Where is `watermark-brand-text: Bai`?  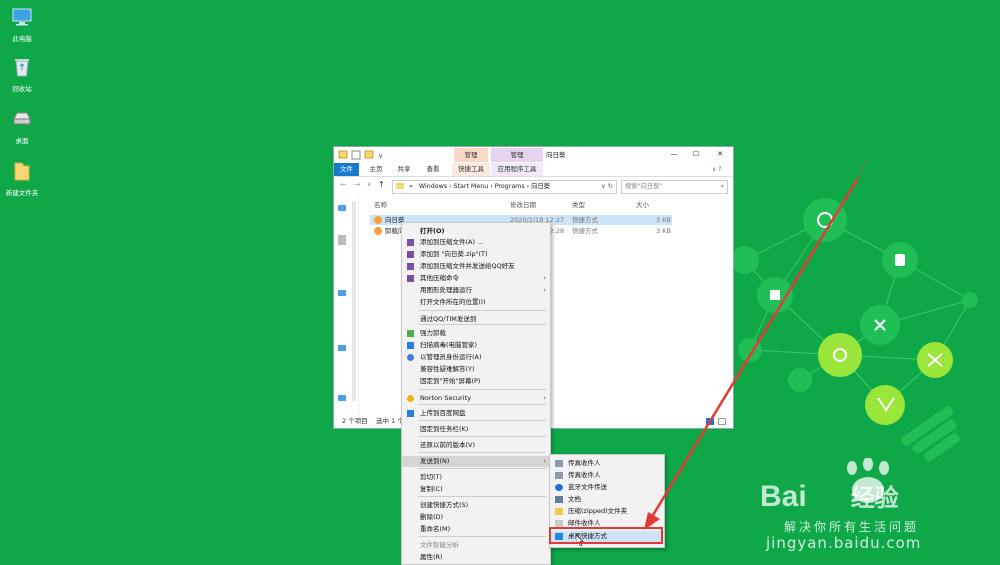 watermark-brand-text: Bai is located at coordinates (783, 496).